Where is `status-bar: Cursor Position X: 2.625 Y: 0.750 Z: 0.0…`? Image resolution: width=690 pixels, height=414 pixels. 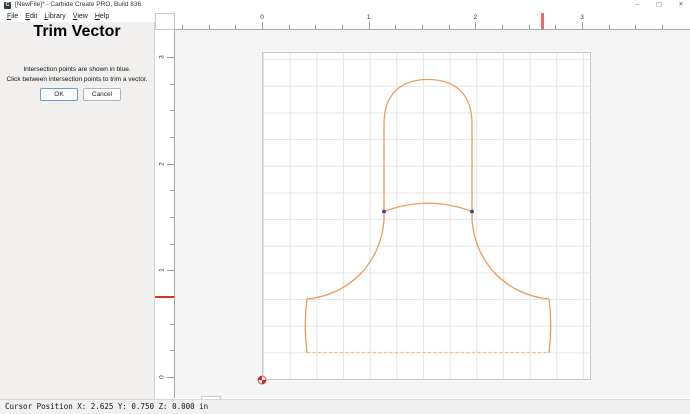
status-bar: Cursor Position X: 2.625 Y: 0.750 Z: 0.0… is located at coordinates (345, 406).